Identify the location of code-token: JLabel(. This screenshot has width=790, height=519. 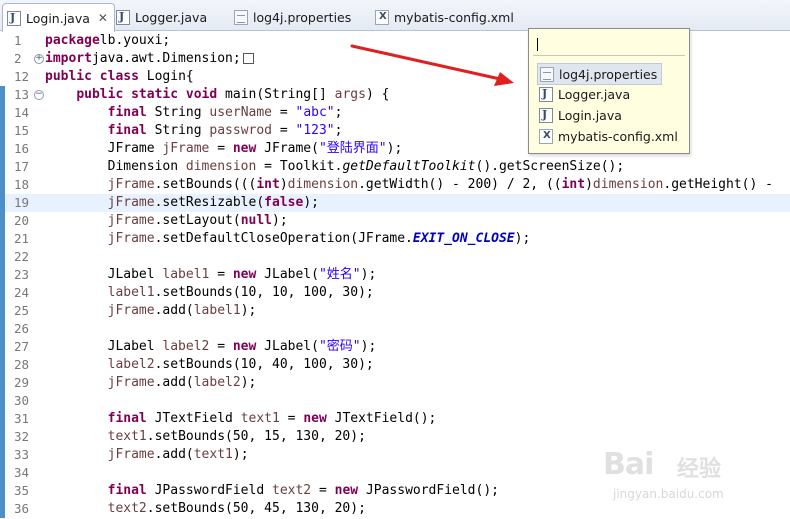
(287, 274).